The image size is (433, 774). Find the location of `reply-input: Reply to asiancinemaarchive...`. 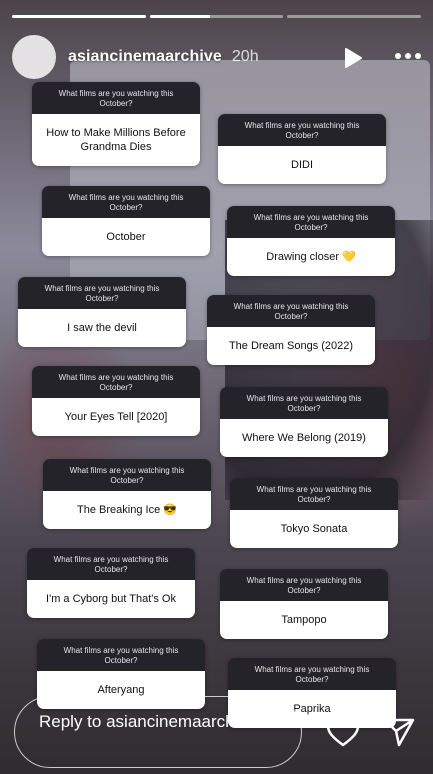

reply-input: Reply to asiancinemaarchive... is located at coordinates (158, 732).